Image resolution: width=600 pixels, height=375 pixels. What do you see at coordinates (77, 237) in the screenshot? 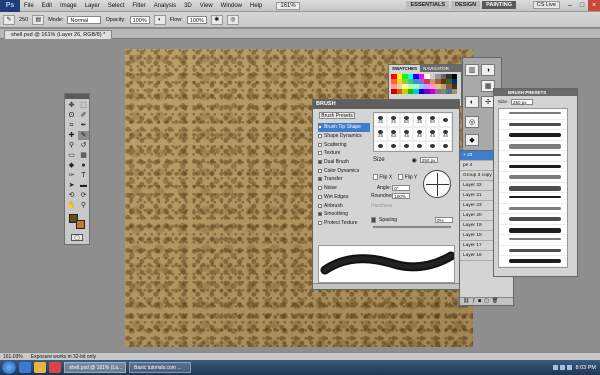
I see `quick-mask-icon: ◯` at bounding box center [77, 237].